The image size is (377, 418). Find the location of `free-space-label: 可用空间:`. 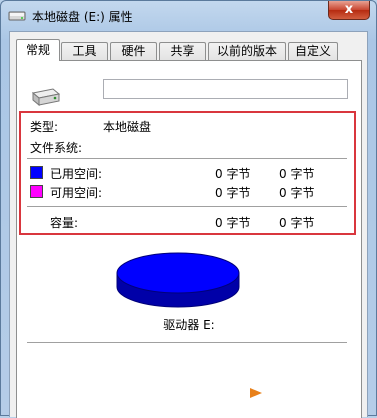

free-space-label: 可用空间: is located at coordinates (76, 193).